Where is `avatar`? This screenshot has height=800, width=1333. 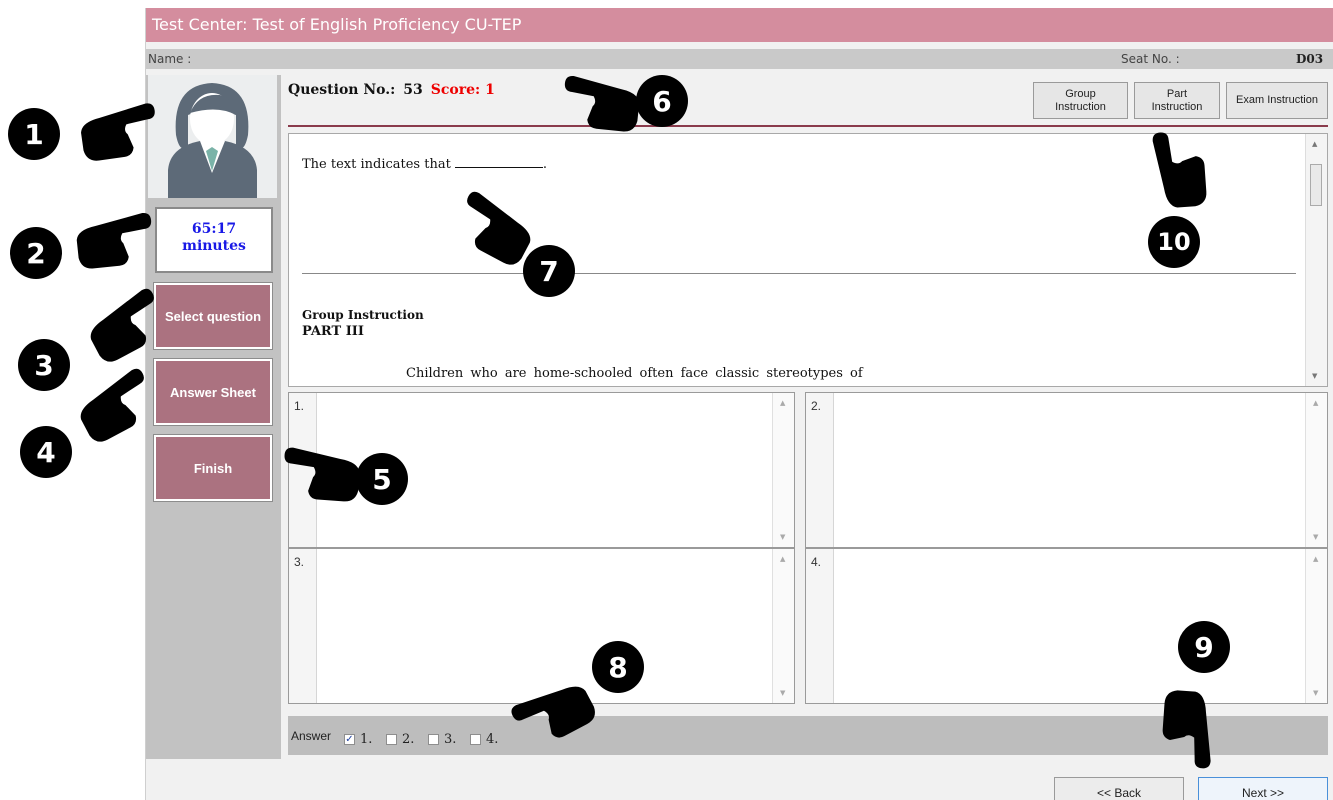 avatar is located at coordinates (212, 136).